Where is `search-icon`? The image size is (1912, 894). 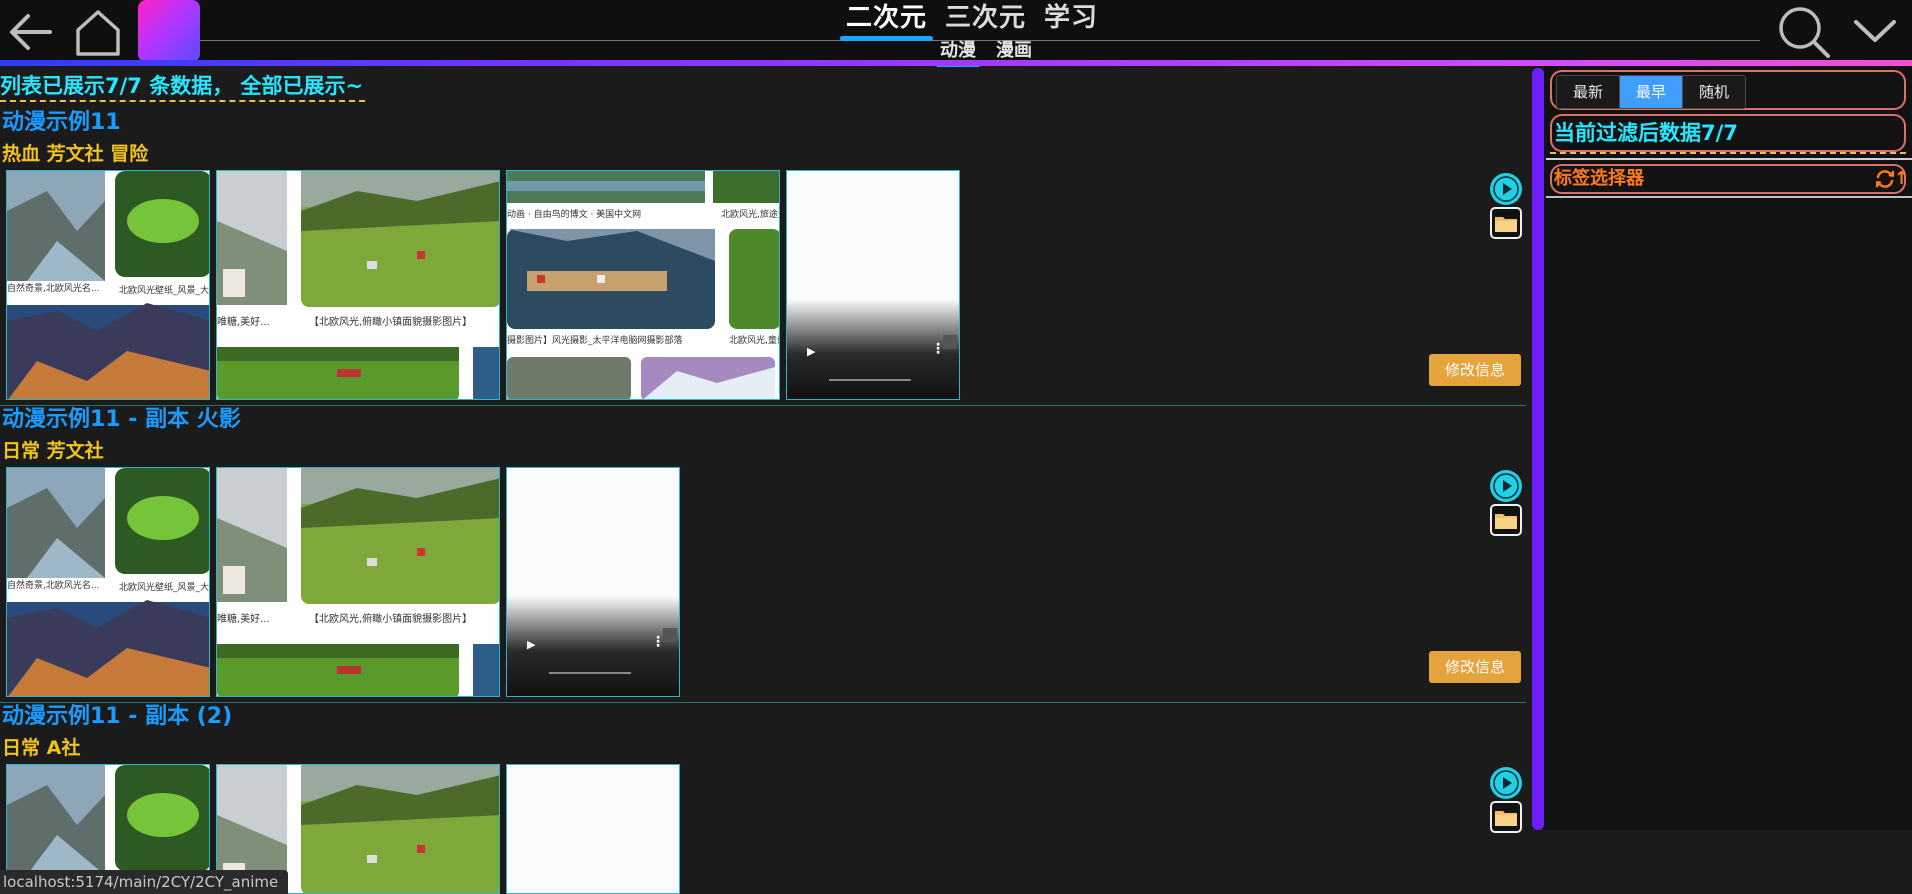
search-icon is located at coordinates (1805, 31).